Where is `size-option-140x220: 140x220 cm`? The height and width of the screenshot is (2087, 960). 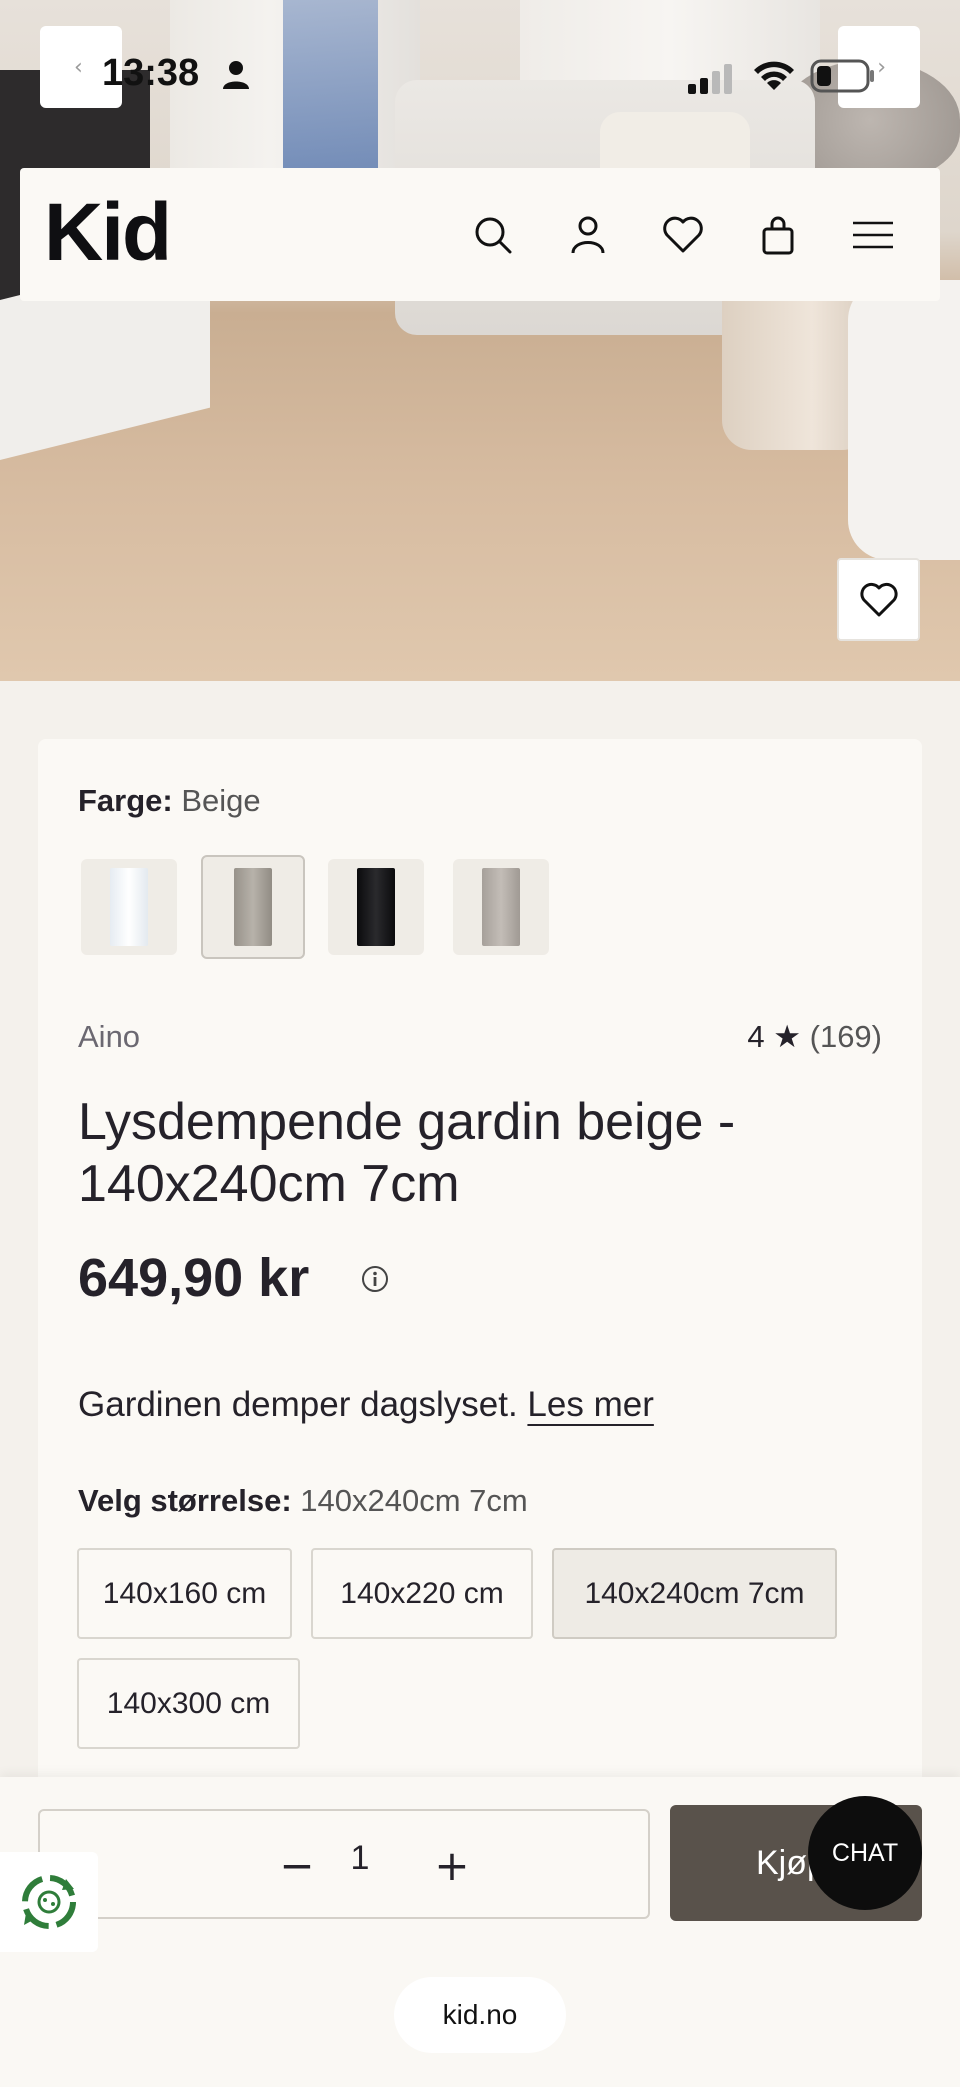
size-option-140x220: 140x220 cm is located at coordinates (422, 1593).